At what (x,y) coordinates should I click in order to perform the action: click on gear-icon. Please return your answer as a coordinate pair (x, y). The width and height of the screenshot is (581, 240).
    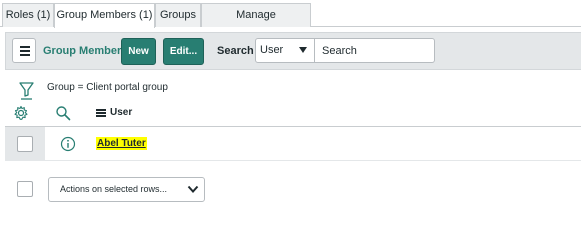
    Looking at the image, I should click on (21, 113).